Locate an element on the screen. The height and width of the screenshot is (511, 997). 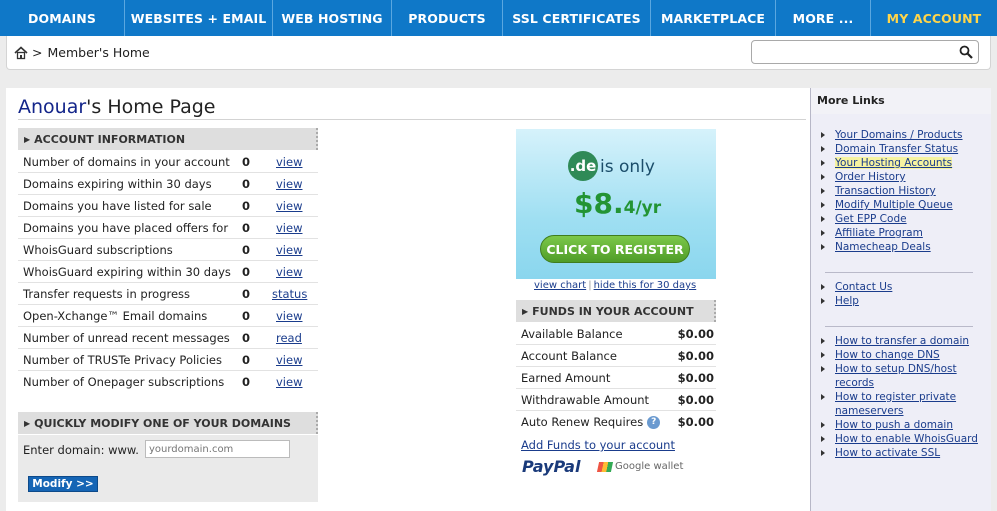
fund-label-text: Auto Renew Requires is located at coordinates (582, 422).